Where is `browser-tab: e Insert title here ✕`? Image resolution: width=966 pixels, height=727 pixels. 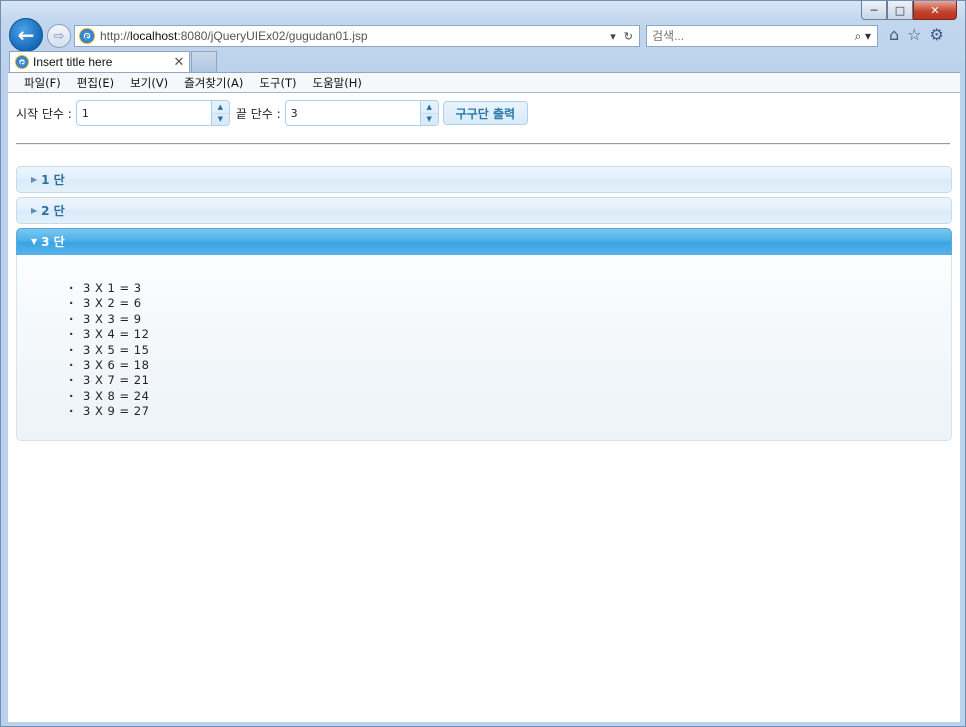 browser-tab: e Insert title here ✕ is located at coordinates (99, 61).